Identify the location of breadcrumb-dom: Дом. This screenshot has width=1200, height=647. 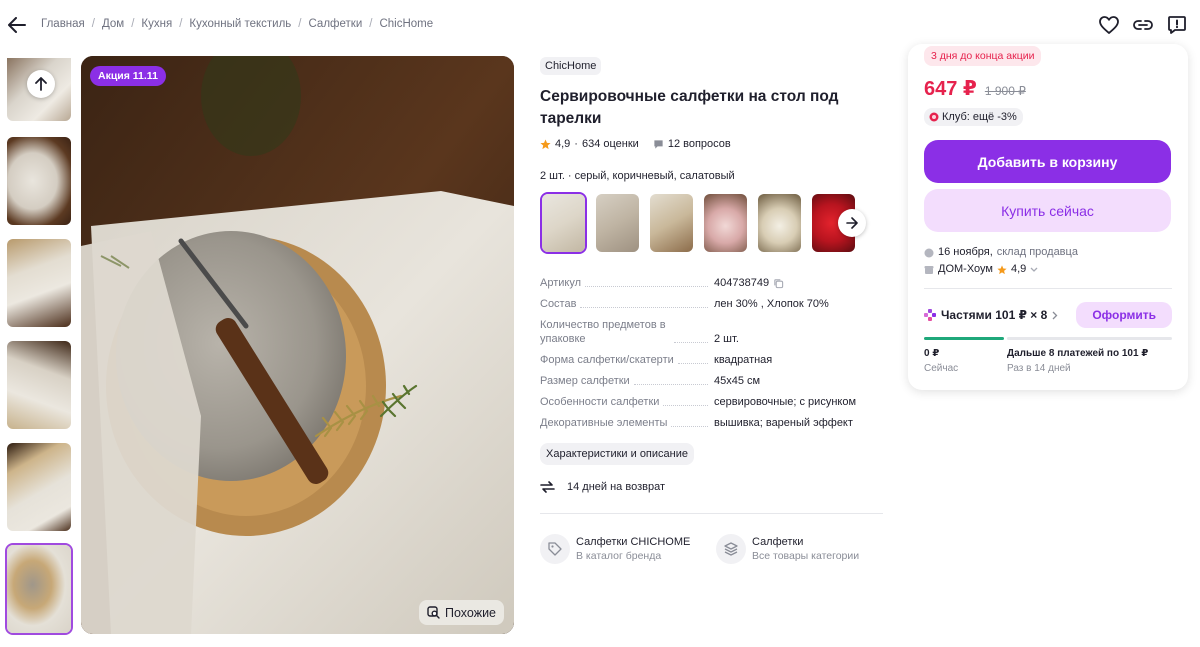
(113, 24).